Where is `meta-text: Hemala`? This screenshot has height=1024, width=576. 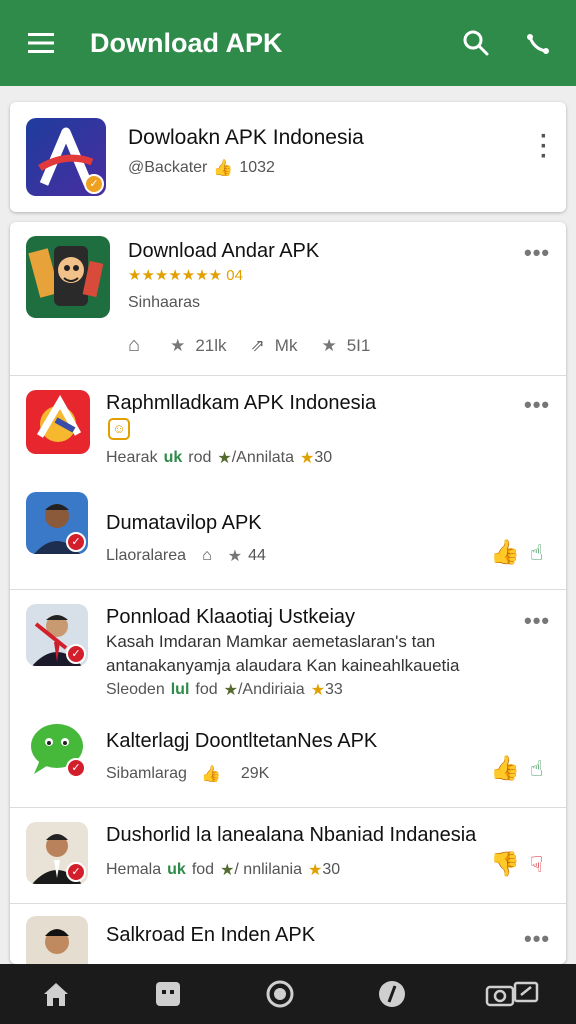
meta-text: Hemala is located at coordinates (134, 869).